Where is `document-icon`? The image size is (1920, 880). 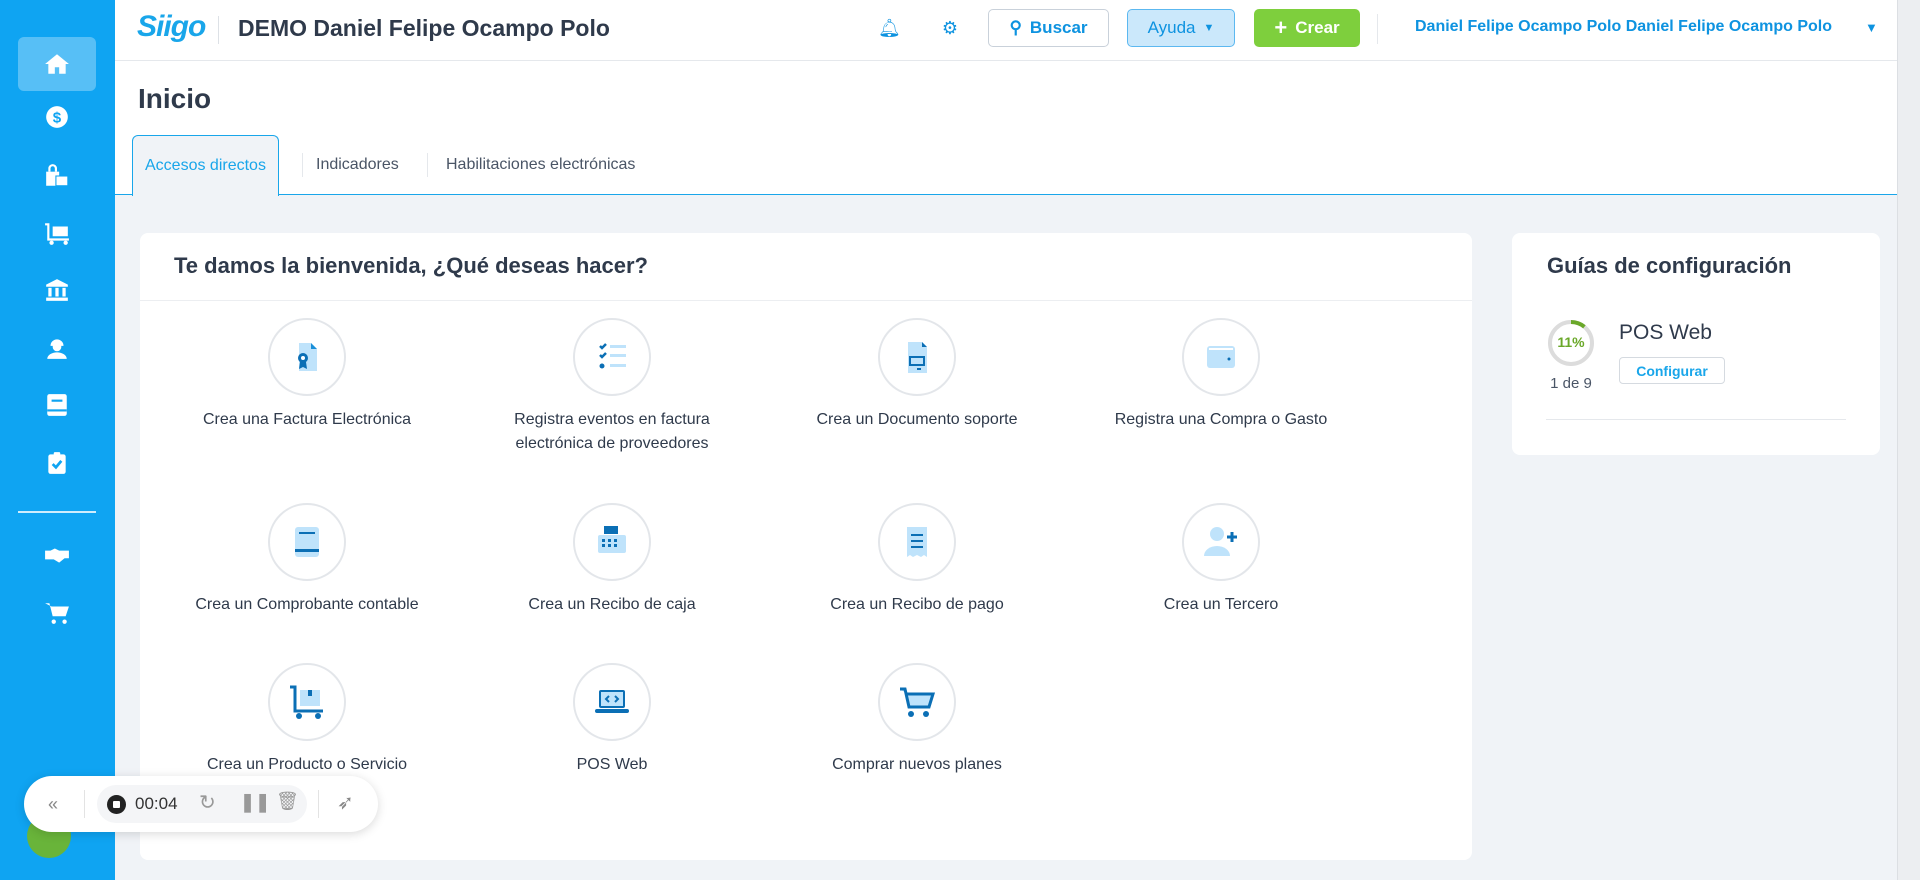
document-icon is located at coordinates (917, 357).